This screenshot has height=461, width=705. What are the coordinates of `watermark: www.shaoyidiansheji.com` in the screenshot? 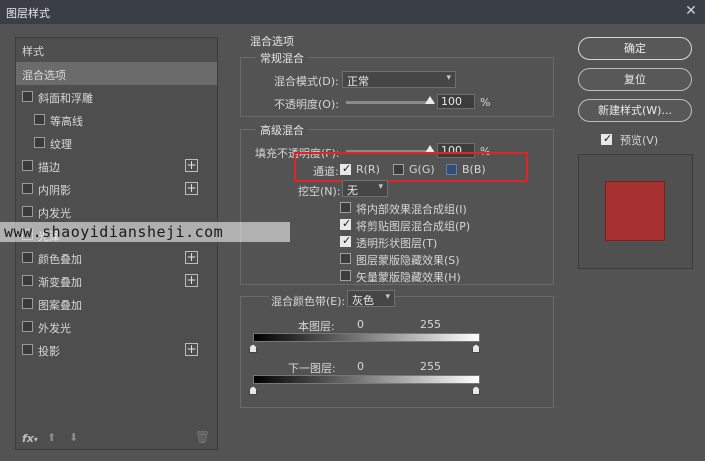 It's located at (145, 232).